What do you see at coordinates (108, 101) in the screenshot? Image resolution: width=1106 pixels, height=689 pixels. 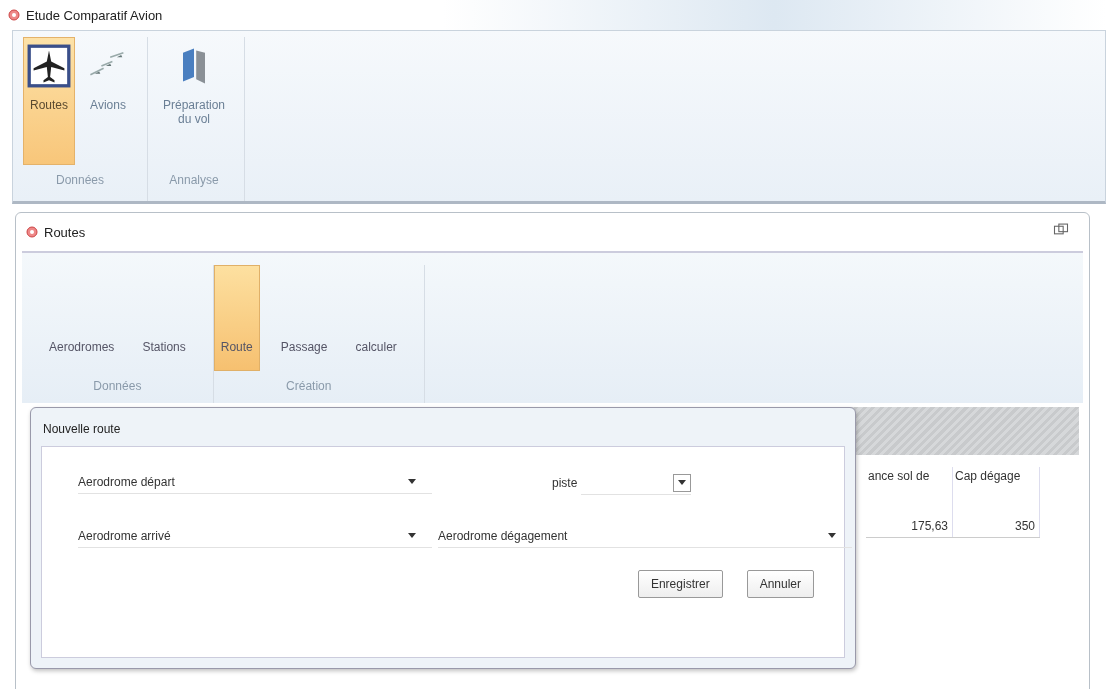 I see `ribbon-button: Avions` at bounding box center [108, 101].